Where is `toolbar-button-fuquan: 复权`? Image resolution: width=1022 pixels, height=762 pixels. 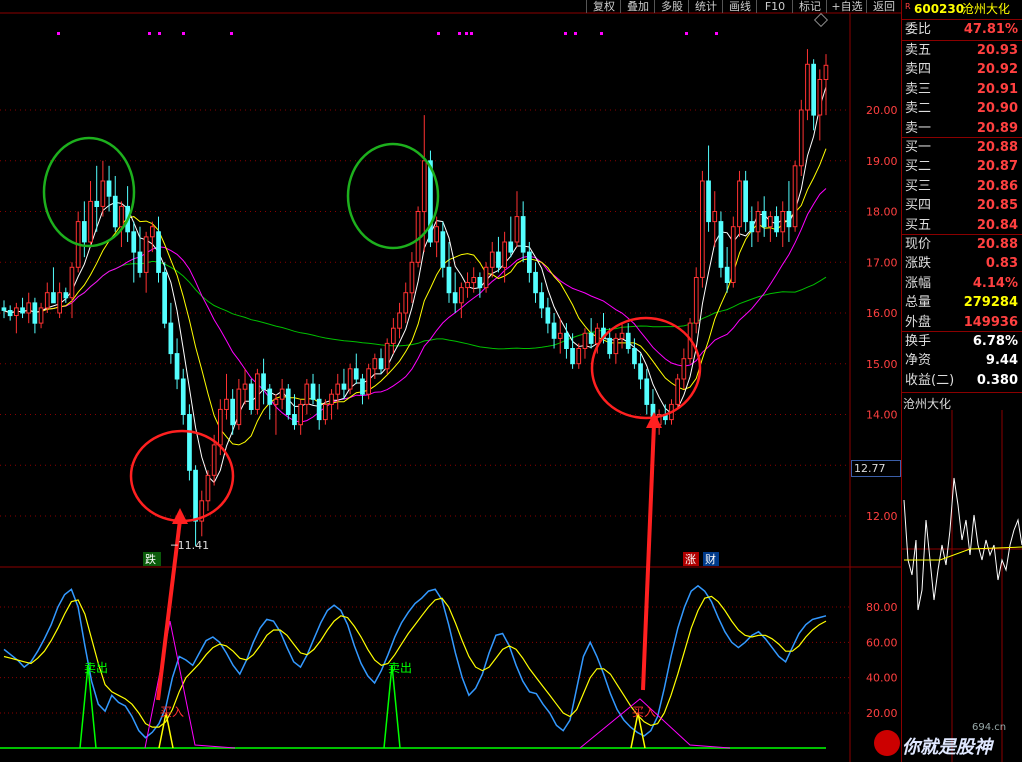 toolbar-button-fuquan: 复权 is located at coordinates (603, 6).